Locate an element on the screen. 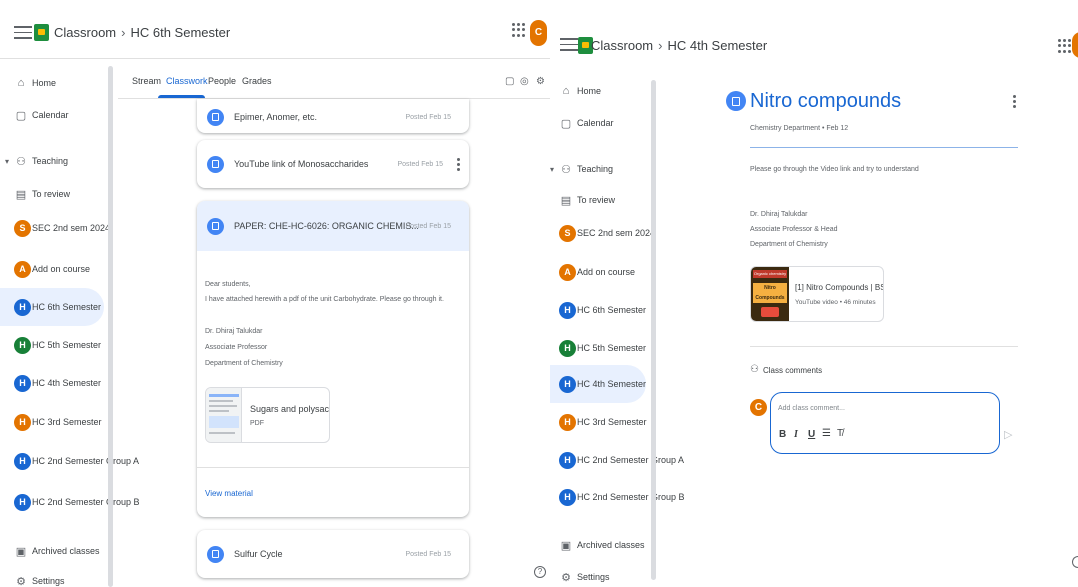 Image resolution: width=1078 pixels, height=587 pixels. sidebar-item-label: Settings is located at coordinates (48, 581).